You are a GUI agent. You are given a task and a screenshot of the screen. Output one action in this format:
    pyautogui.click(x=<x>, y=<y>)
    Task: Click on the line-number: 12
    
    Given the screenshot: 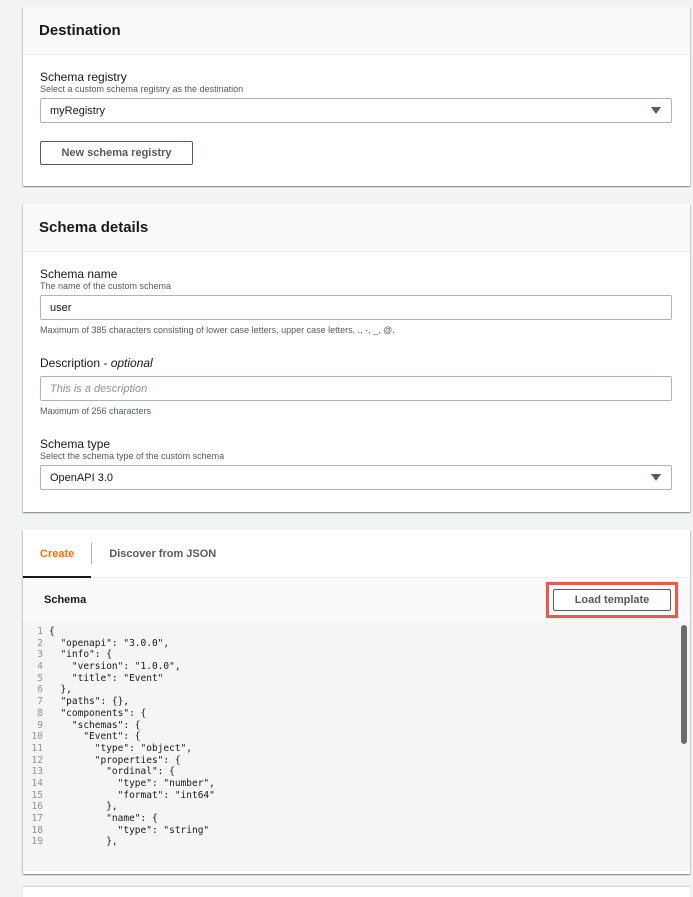 What is the action you would take?
    pyautogui.click(x=37, y=760)
    